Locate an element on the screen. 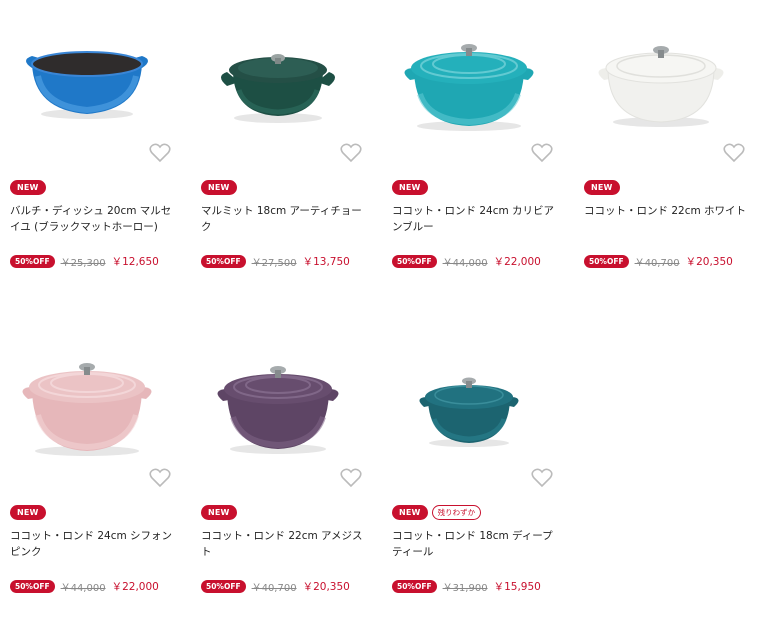 The width and height of the screenshot is (778, 623). product-name: バルチ・ディッシュ 20cm マルセイユ (ブラックマットホーロー) is located at coordinates (94, 219).